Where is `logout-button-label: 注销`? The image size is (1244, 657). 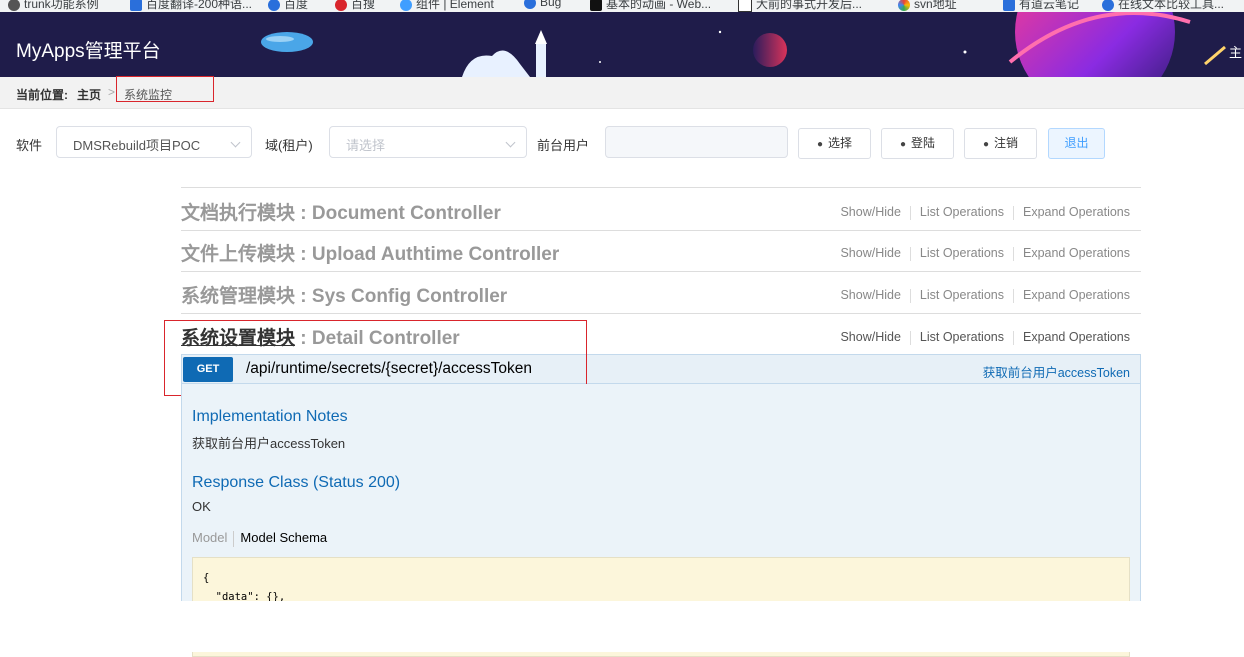 logout-button-label: 注销 is located at coordinates (1006, 143).